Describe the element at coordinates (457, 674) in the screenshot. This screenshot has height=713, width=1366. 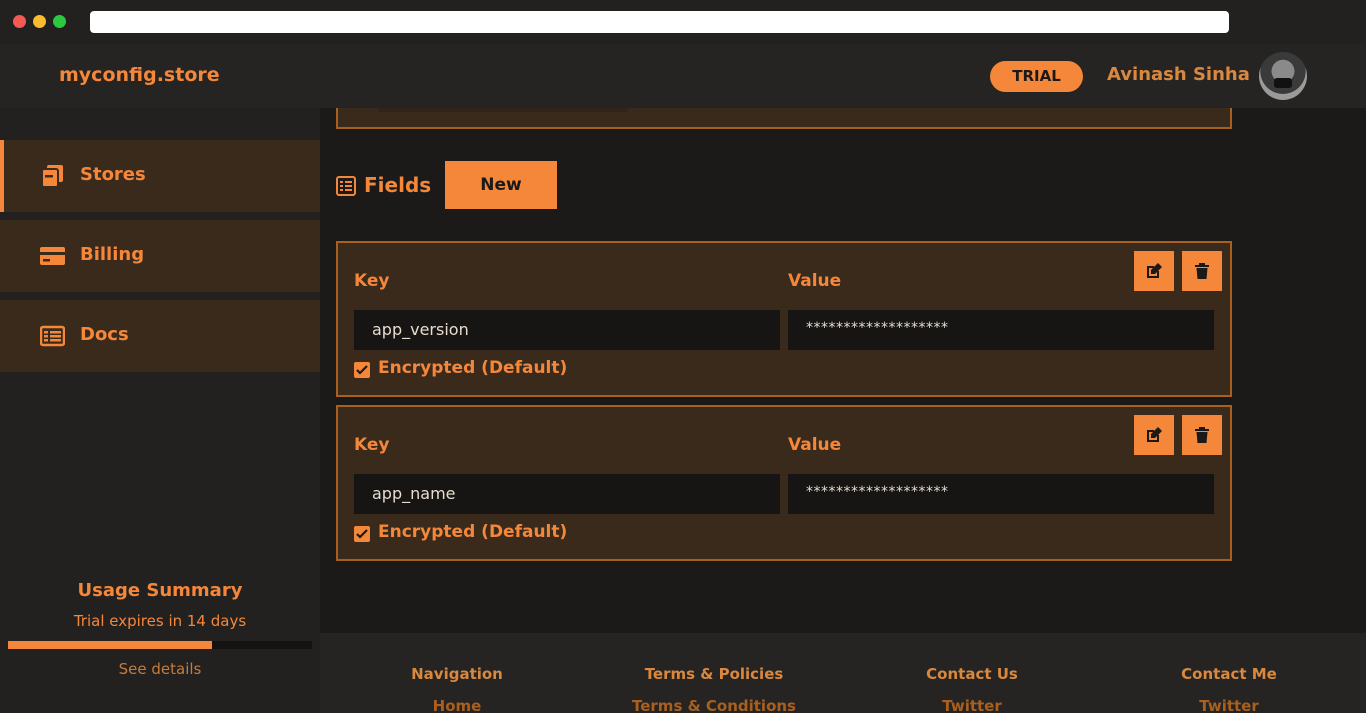
I see `footer-heading: Navigation` at that location.